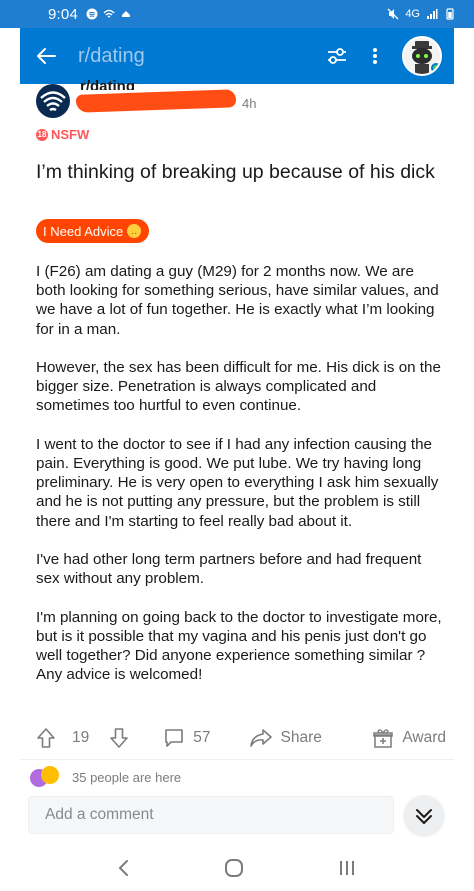 This screenshot has height=891, width=474. I want to click on status-bar: 9:04 4G, so click(237, 14).